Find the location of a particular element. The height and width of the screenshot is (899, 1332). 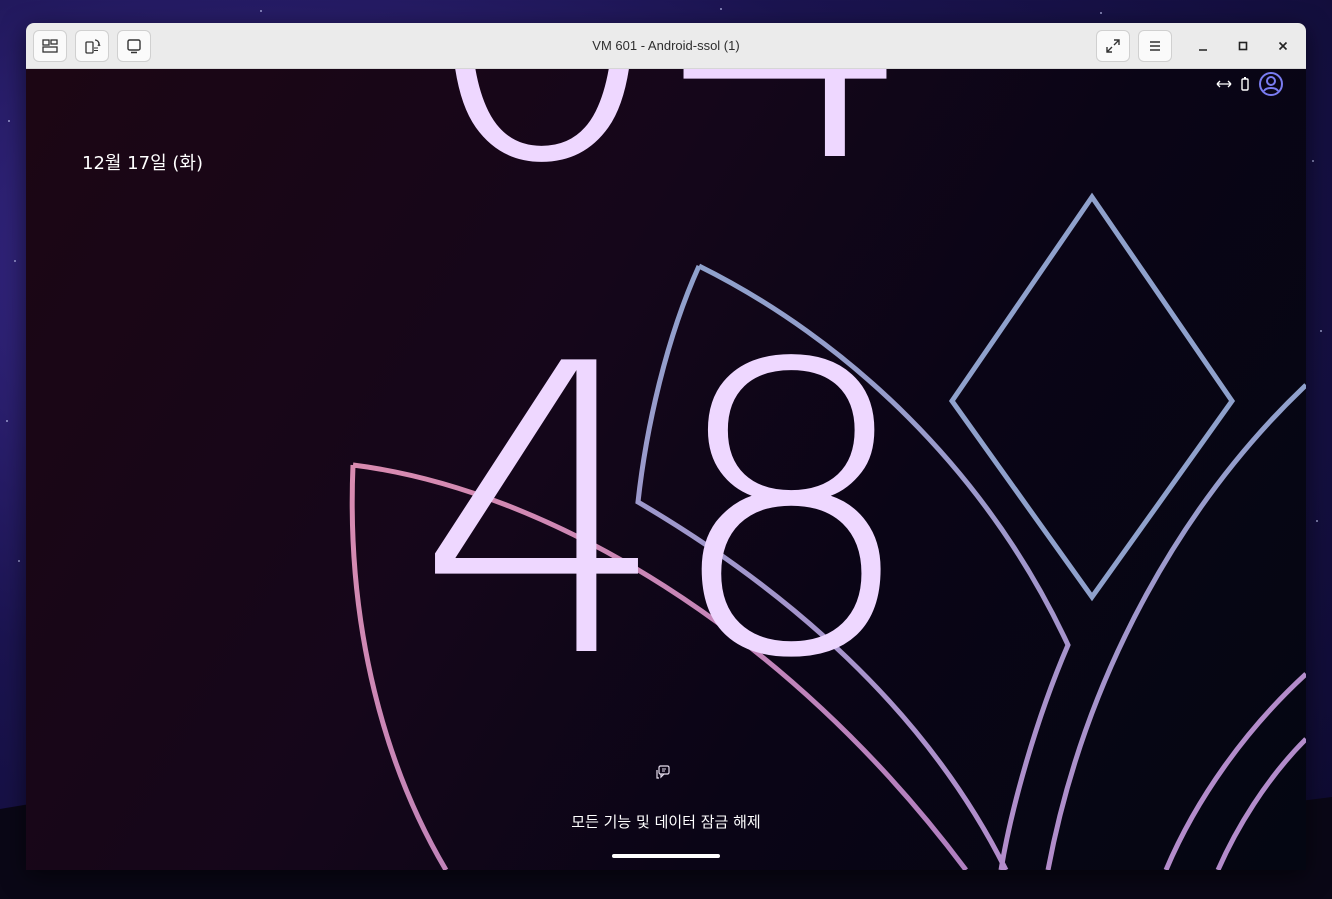

multi-window-icon is located at coordinates (50, 46).